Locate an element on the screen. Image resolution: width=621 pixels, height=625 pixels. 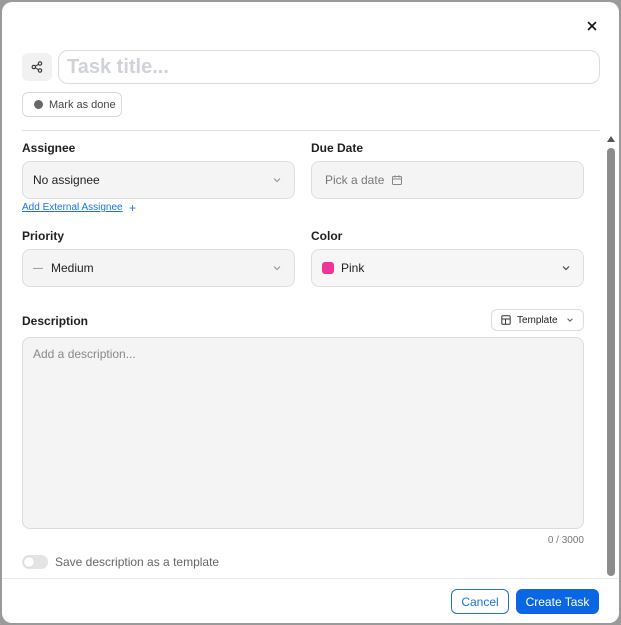
assignee-select: No assignee is located at coordinates (158, 180).